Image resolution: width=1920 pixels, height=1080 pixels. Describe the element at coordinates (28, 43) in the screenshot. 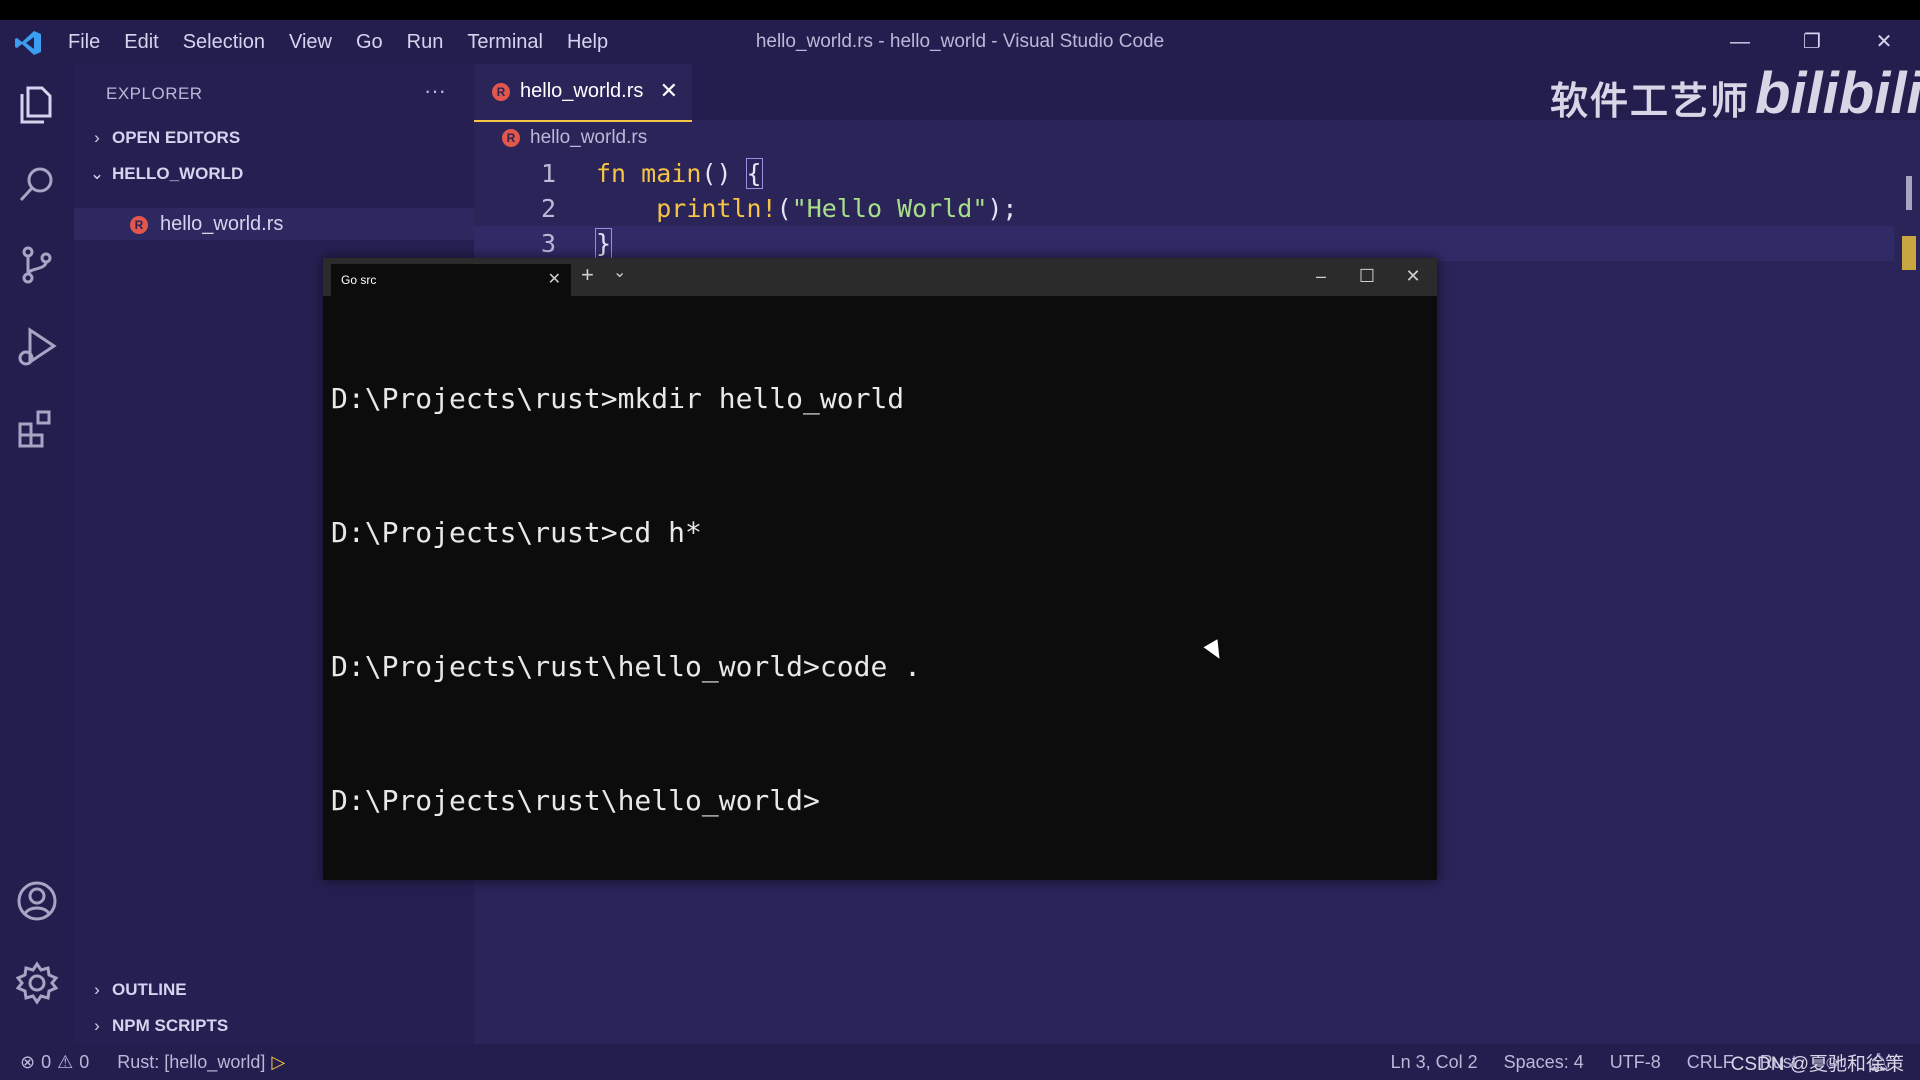

I see `vscode-logo-icon` at that location.